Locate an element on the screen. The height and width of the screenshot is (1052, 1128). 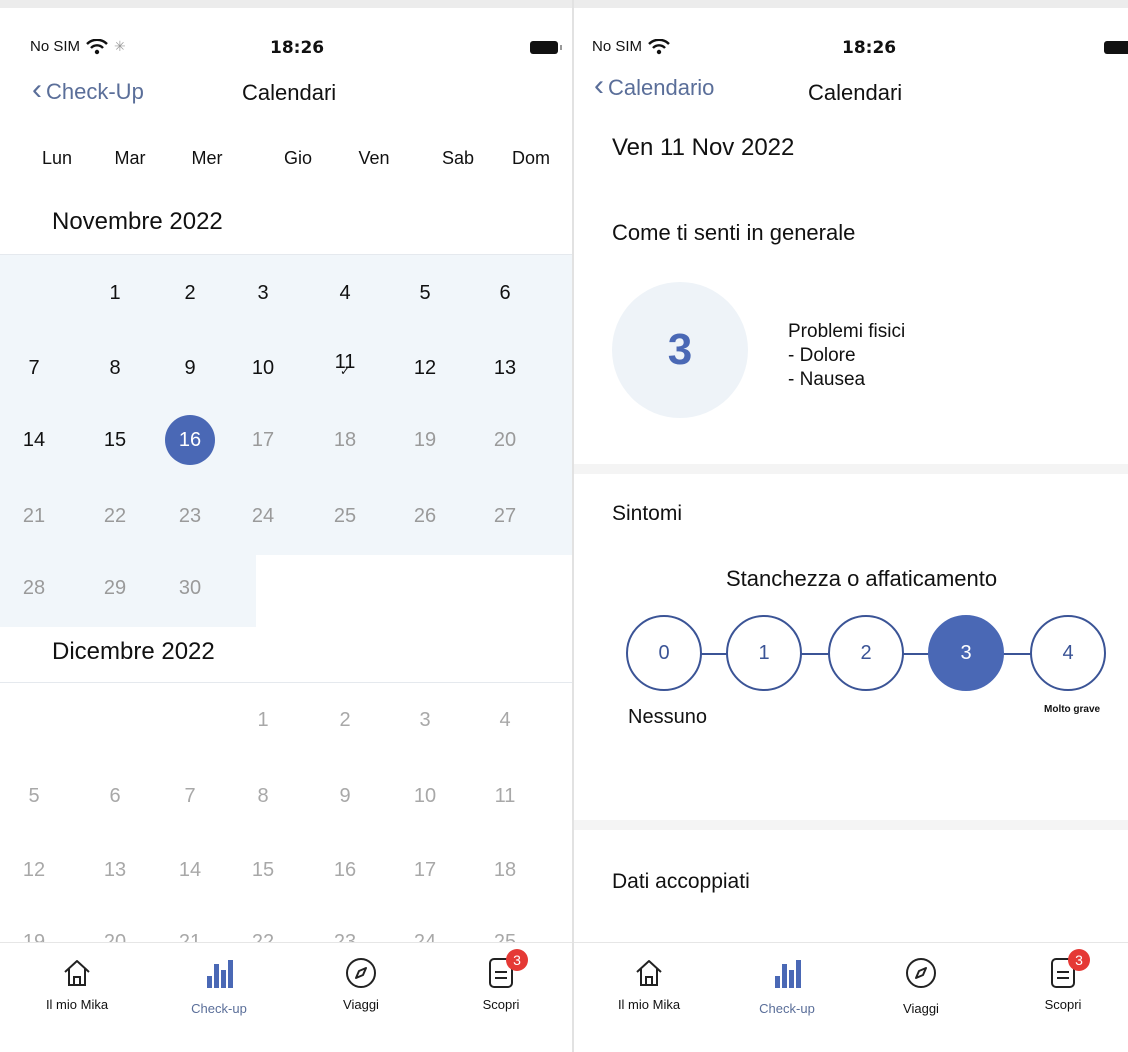
wifi-icon is located at coordinates (97, 46).